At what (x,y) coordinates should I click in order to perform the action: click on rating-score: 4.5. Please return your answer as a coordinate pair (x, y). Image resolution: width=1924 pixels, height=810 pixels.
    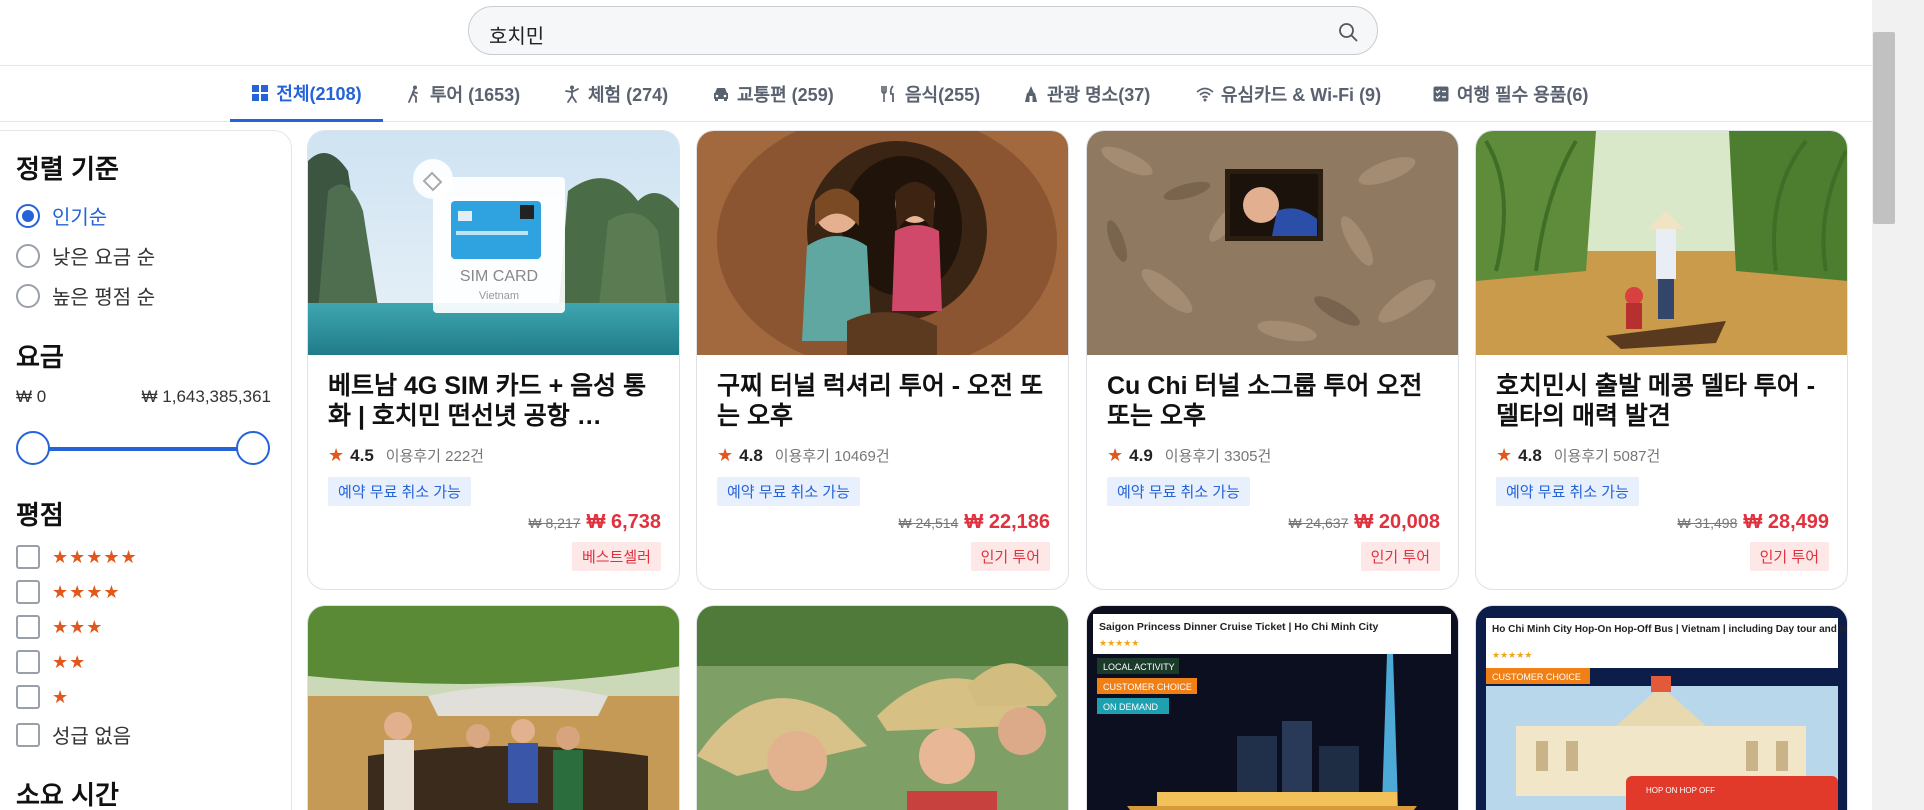
    Looking at the image, I should click on (362, 455).